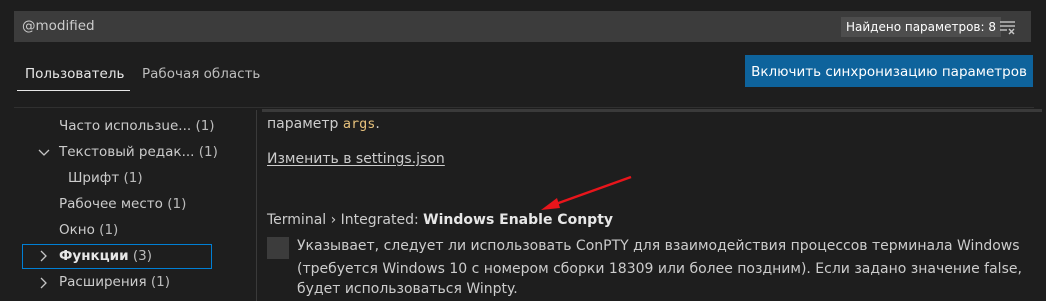 This screenshot has width=1046, height=301. What do you see at coordinates (94, 178) in the screenshot?
I see `toc-label: Шрифт` at bounding box center [94, 178].